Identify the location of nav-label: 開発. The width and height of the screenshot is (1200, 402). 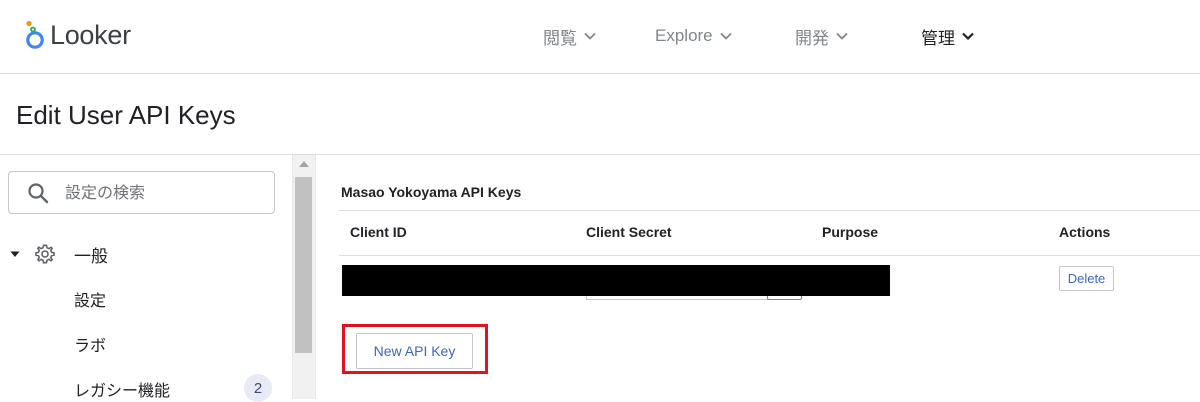
(812, 38).